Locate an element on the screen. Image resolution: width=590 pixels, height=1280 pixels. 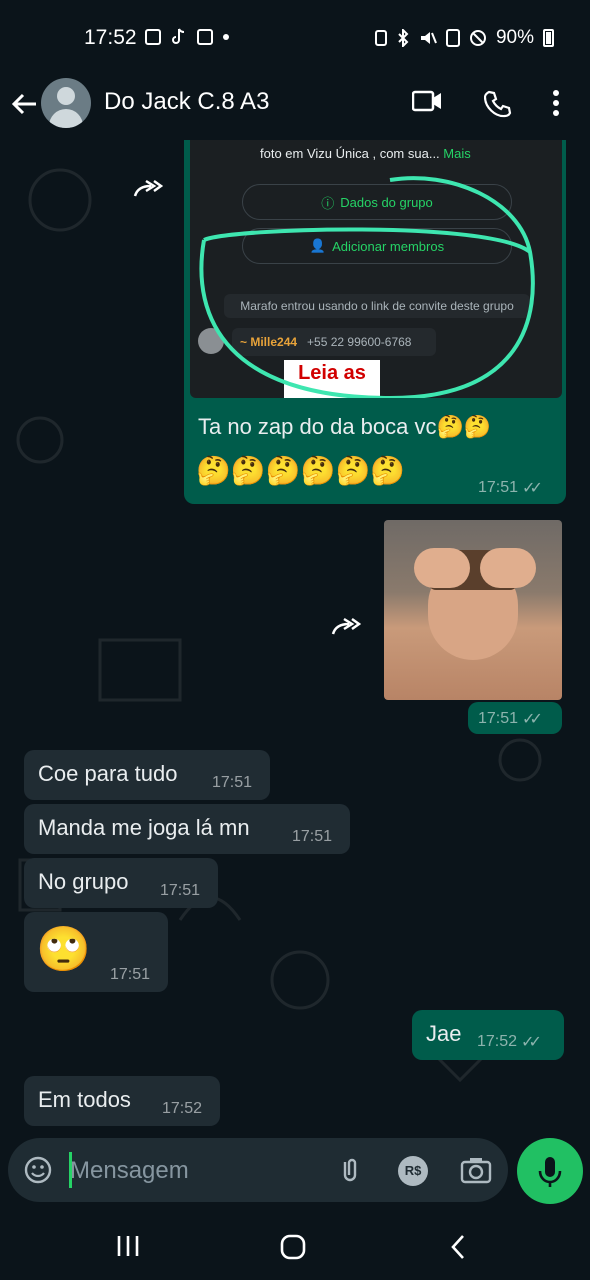
nfc-icon is located at coordinates (452, 38).